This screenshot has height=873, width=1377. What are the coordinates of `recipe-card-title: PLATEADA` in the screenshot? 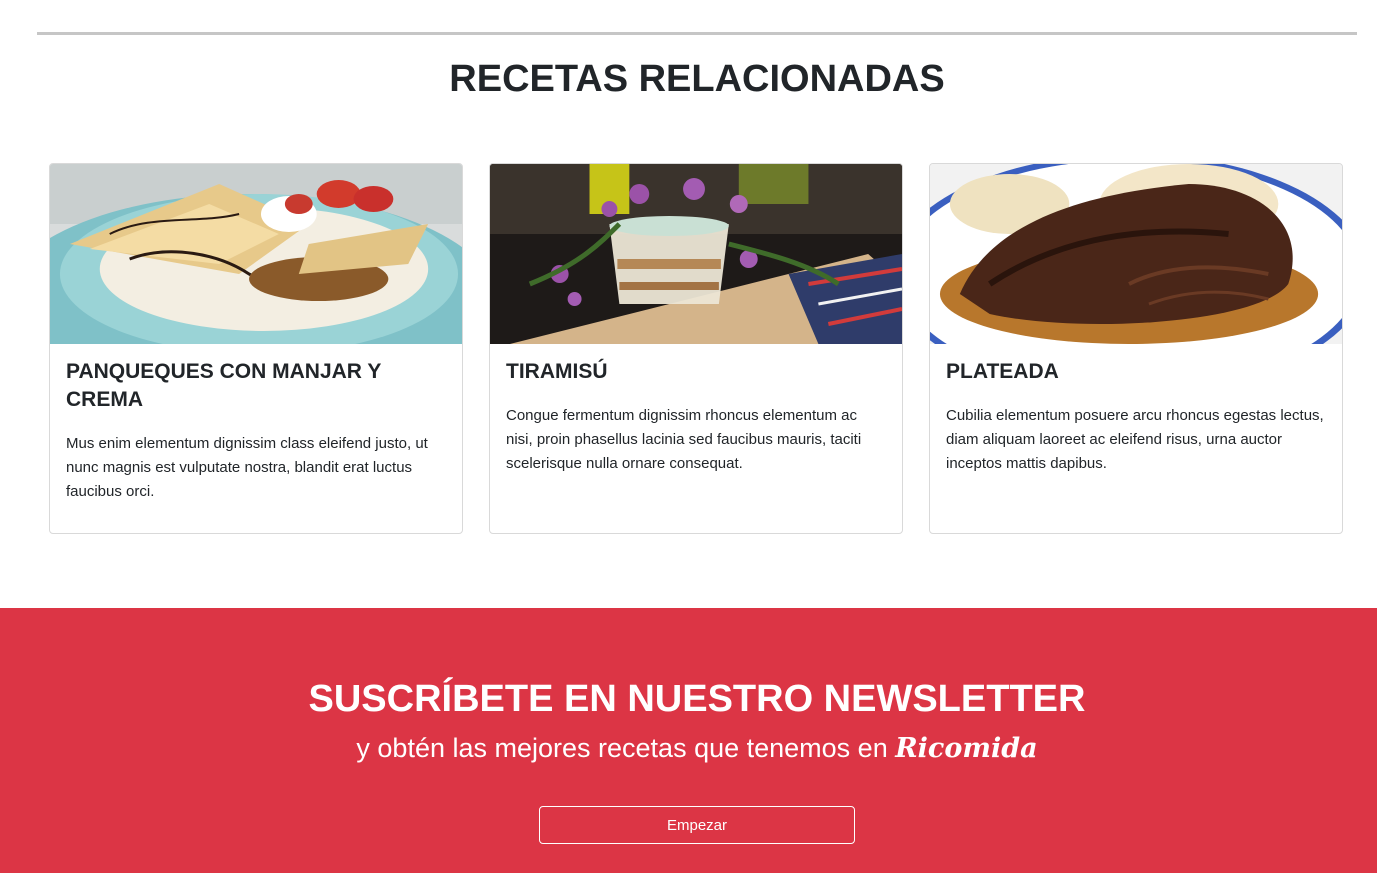 It's located at (1136, 372).